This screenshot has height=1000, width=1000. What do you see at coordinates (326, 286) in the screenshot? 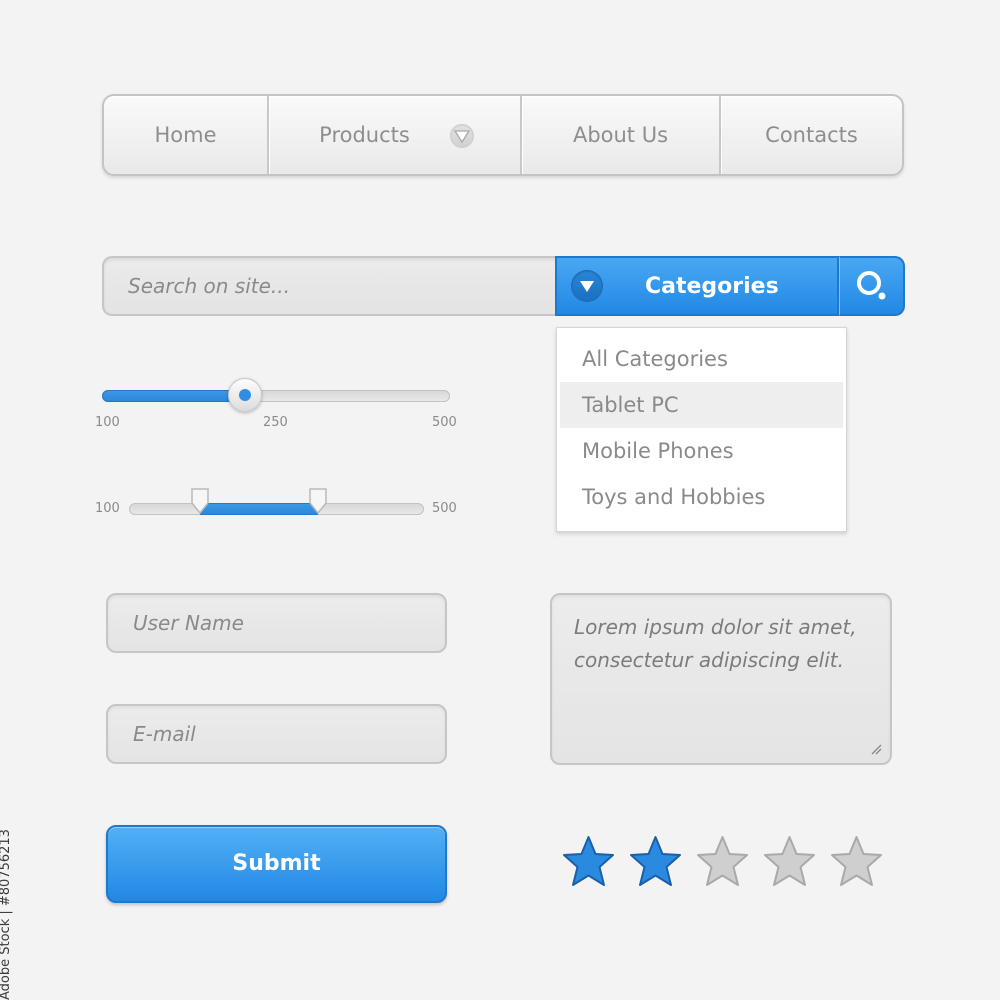
I see `search-input` at bounding box center [326, 286].